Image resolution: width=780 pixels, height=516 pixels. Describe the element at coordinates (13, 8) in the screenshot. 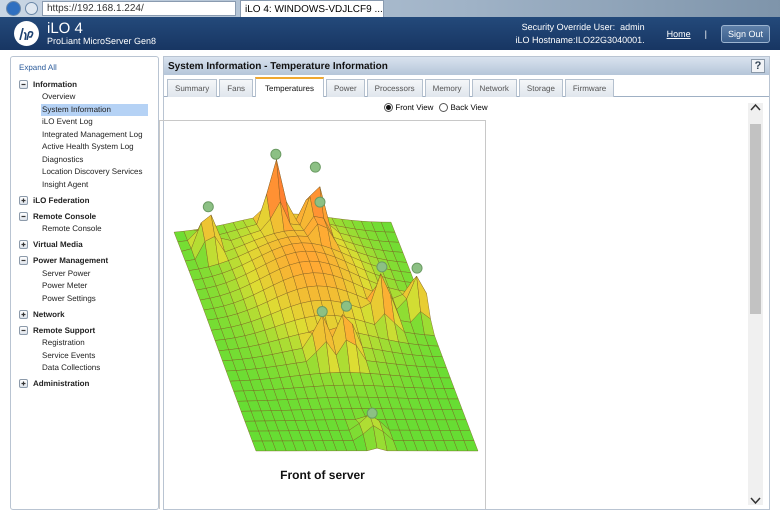

I see `back-button` at that location.